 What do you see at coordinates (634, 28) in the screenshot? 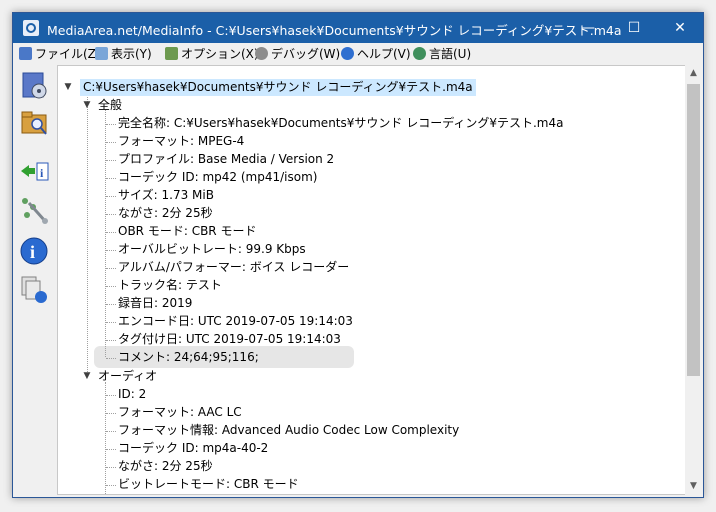
I see `maximize-button: ☐` at bounding box center [634, 28].